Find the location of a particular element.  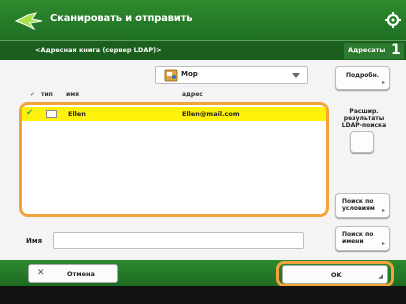

search-by-name-button: Поиск по имени ▸ is located at coordinates (362, 238).